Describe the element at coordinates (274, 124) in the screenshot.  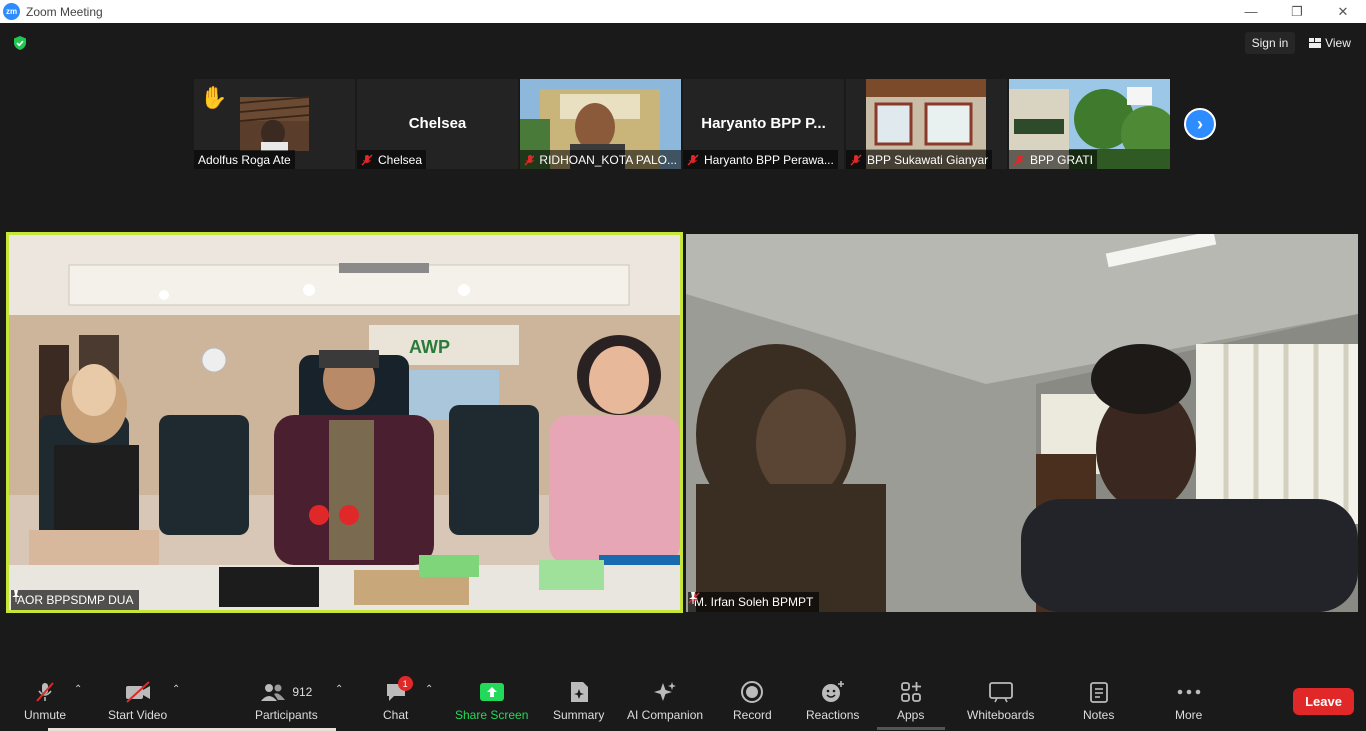
I see `thumbnail-participant: ✋ Adolfus Roga Ate` at that location.